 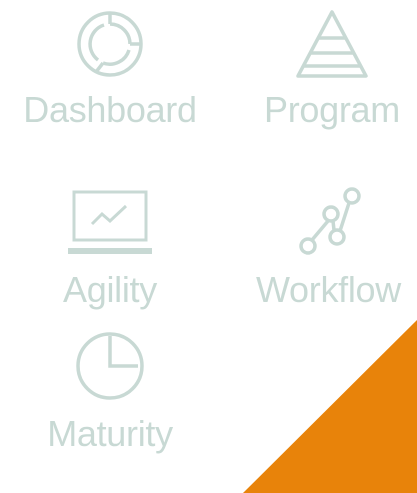 What do you see at coordinates (332, 109) in the screenshot?
I see `program-label: Program` at bounding box center [332, 109].